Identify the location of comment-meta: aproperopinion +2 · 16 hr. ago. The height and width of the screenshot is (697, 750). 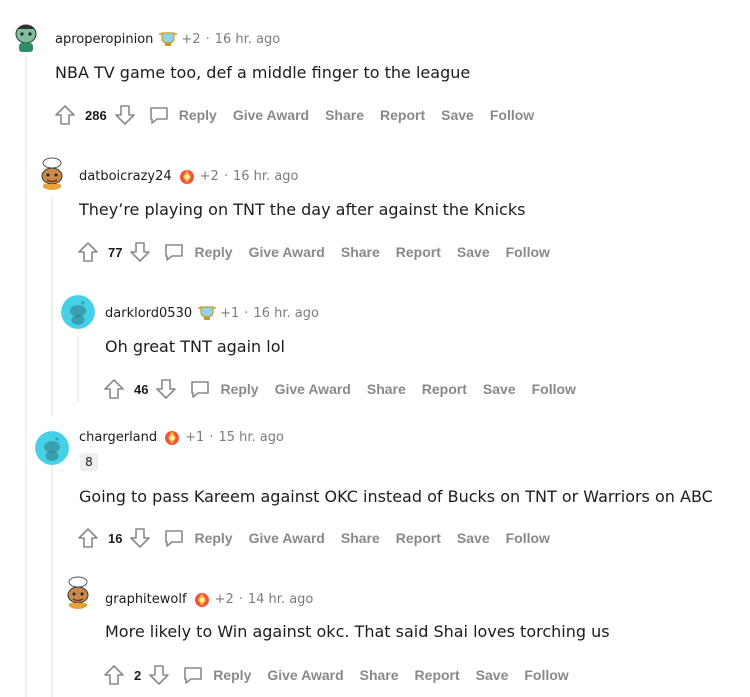
(167, 39).